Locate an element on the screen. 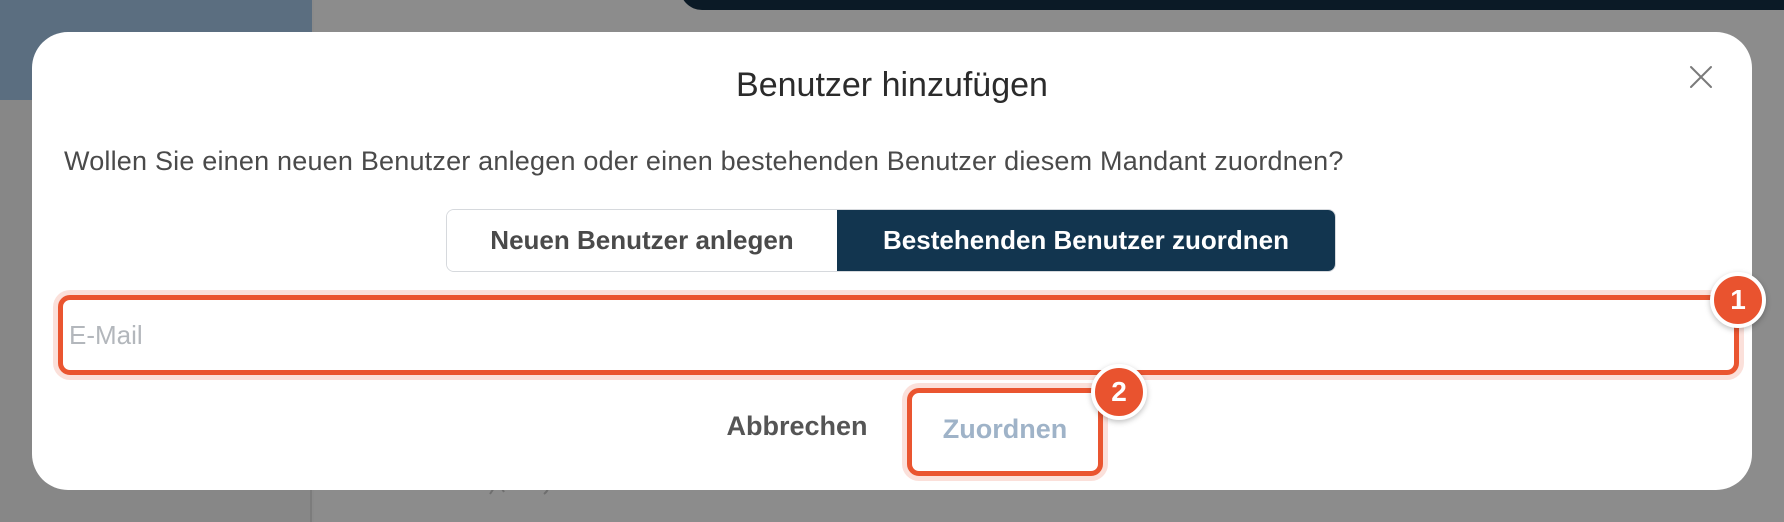 This screenshot has width=1784, height=522. toggle-new-user: Neuen Benutzer anlegen is located at coordinates (642, 240).